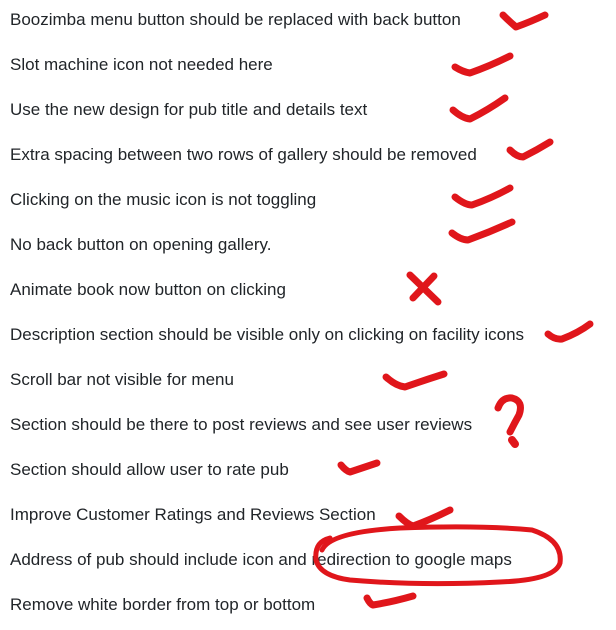  I want to click on list-item: Remove white border from top or bottom, so click(163, 604).